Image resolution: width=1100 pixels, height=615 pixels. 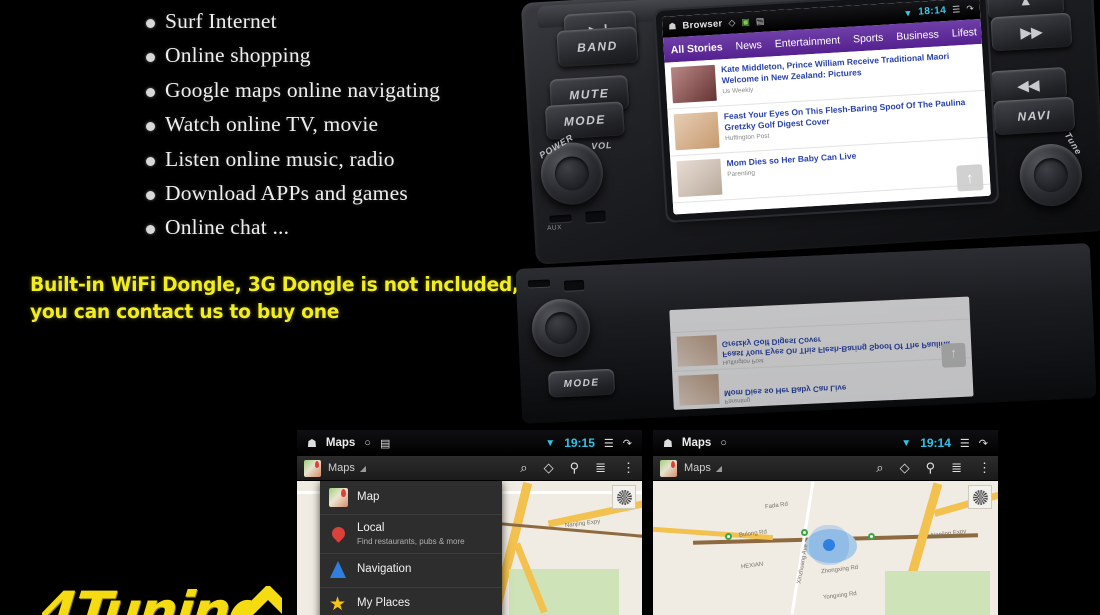 I want to click on vol-label: VOL, so click(x=602, y=146).